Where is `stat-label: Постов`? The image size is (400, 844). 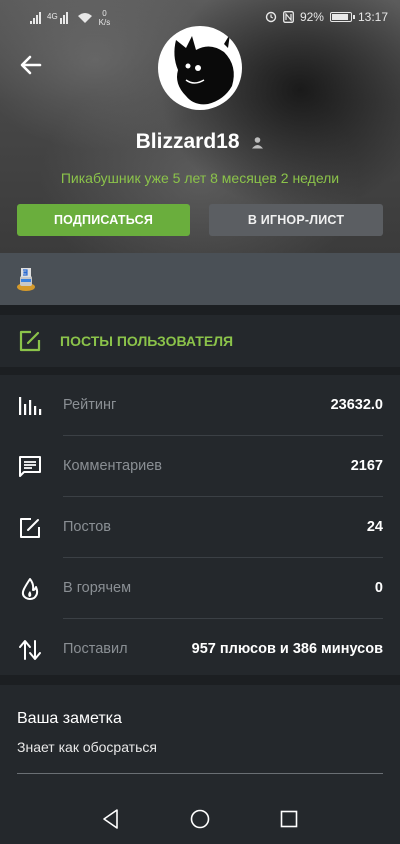
stat-label: Постов is located at coordinates (87, 527).